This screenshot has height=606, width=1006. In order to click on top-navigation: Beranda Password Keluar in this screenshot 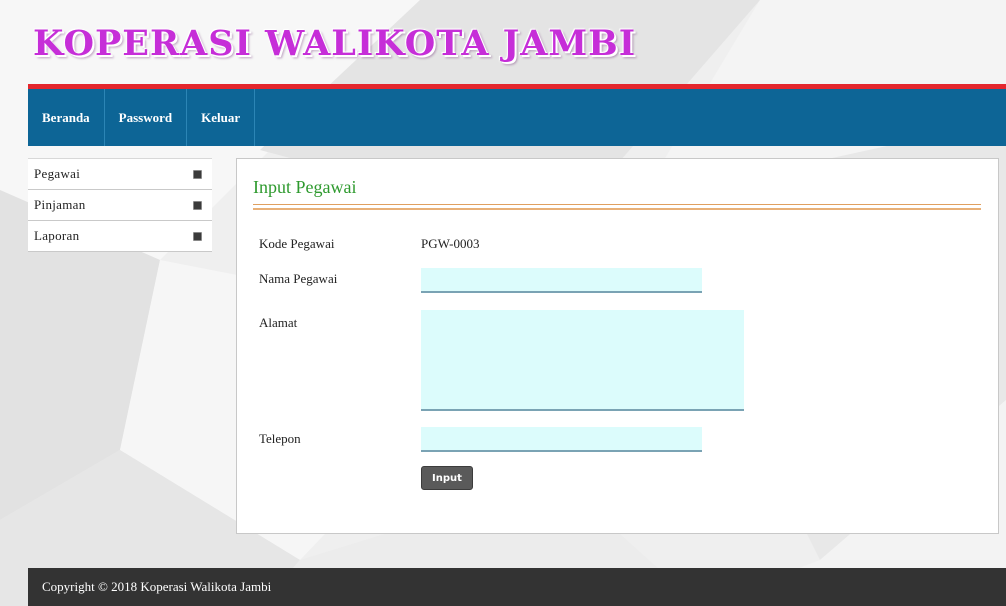, I will do `click(517, 117)`.